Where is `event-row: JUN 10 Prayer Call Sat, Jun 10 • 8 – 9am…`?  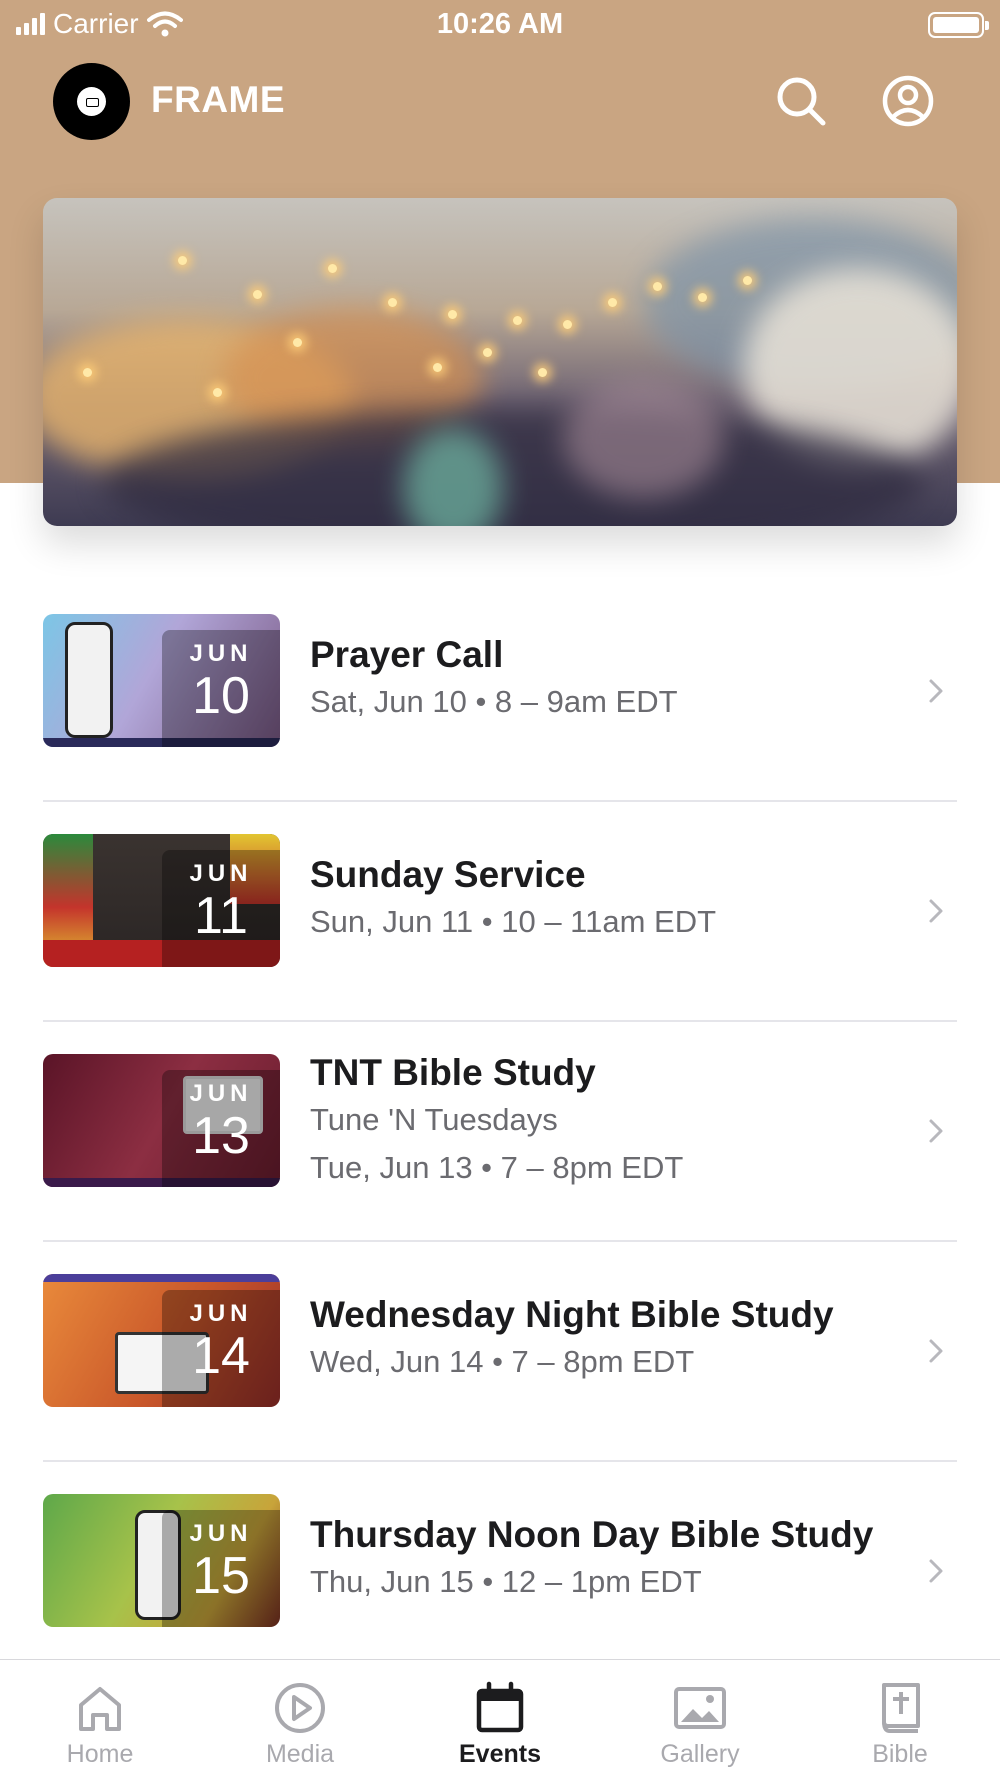
event-row: JUN 10 Prayer Call Sat, Jun 10 • 8 – 9am… is located at coordinates (500, 692).